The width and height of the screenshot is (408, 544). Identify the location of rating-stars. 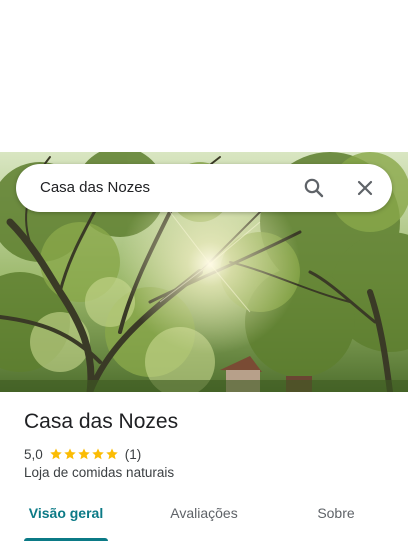
(84, 454).